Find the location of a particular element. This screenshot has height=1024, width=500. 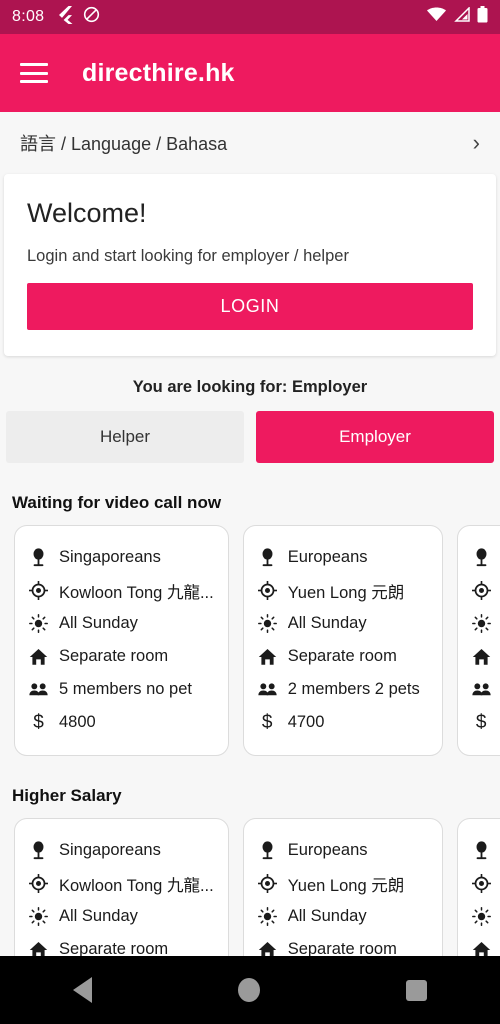

hamburger-menu-icon is located at coordinates (34, 73).